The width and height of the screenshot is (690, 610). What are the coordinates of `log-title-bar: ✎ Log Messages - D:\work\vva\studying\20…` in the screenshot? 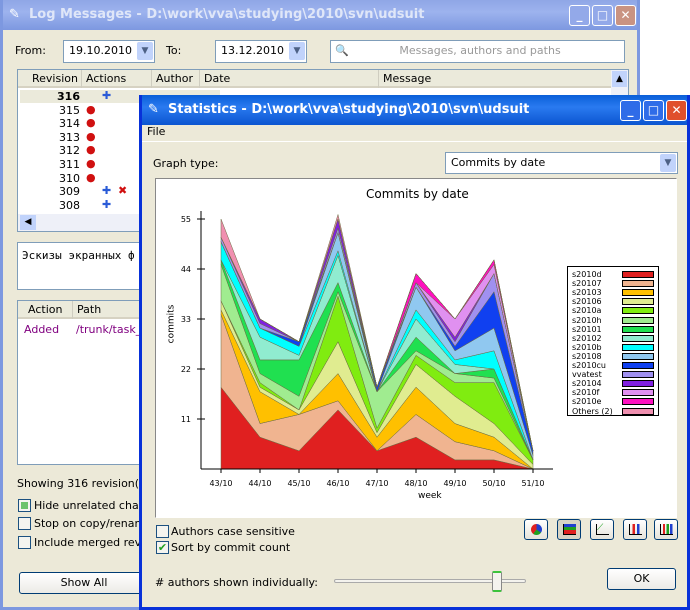 It's located at (320, 15).